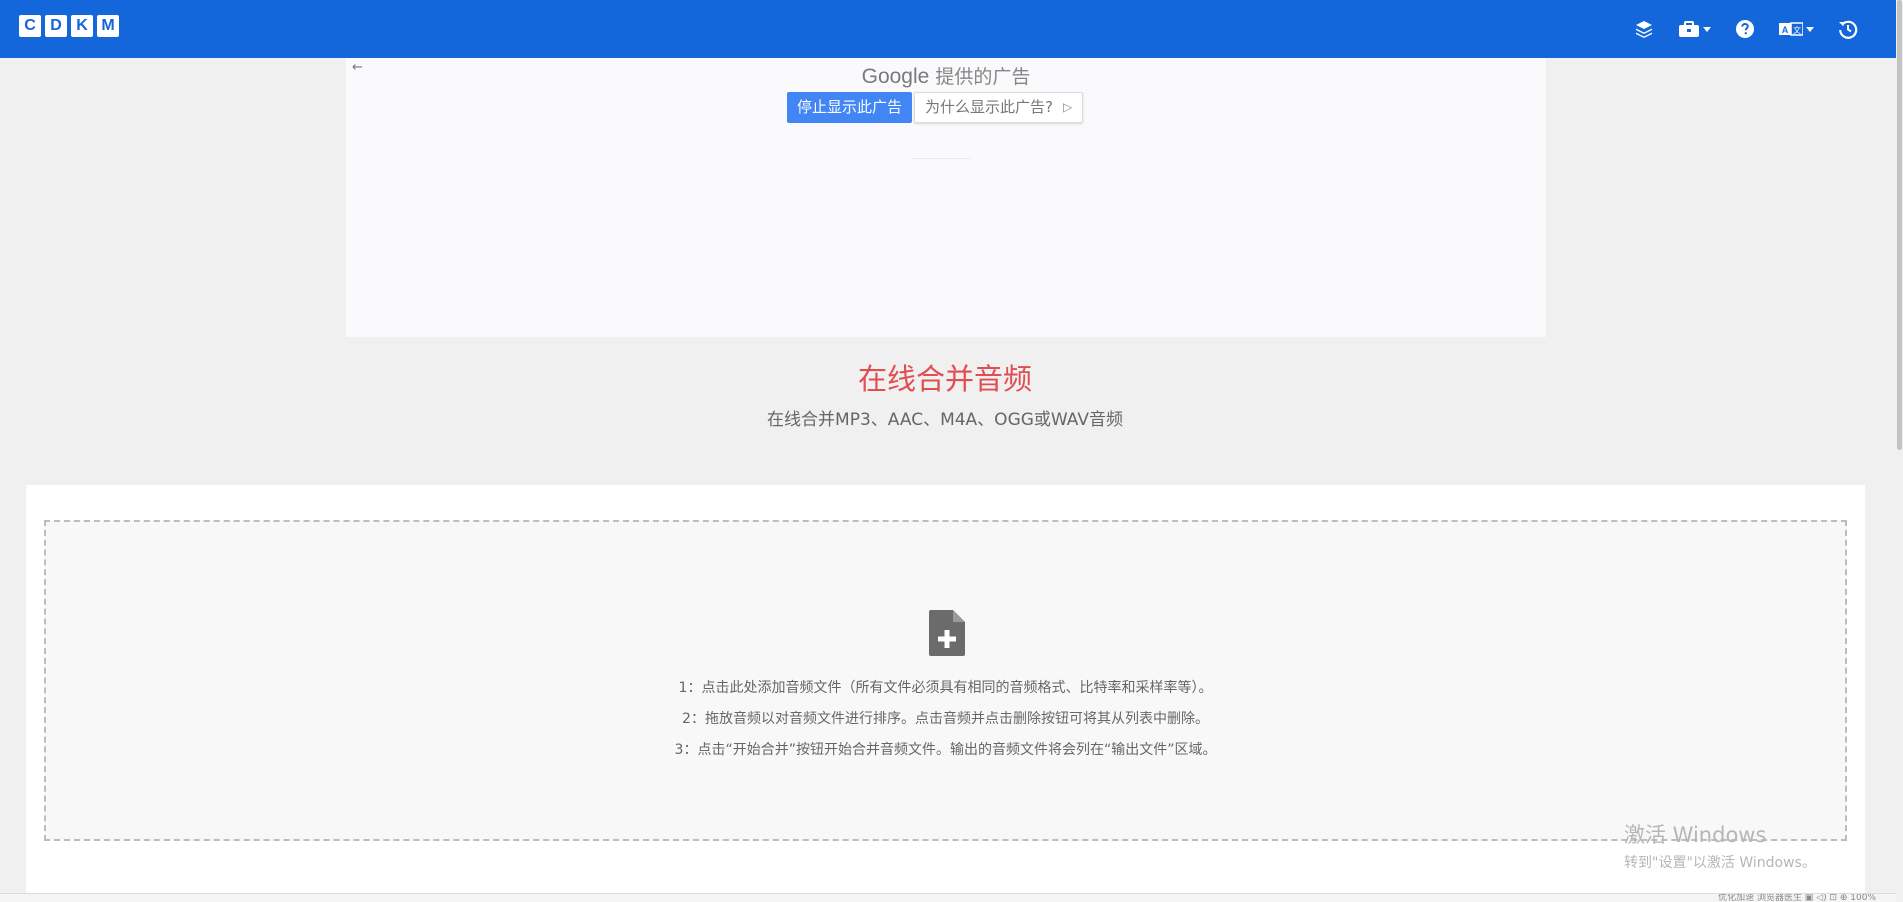 The height and width of the screenshot is (902, 1903). I want to click on browser-statusbar: 优化加速 浏览器医生 ▣ ◁) ⊡ ⊕ 100%, so click(948, 897).